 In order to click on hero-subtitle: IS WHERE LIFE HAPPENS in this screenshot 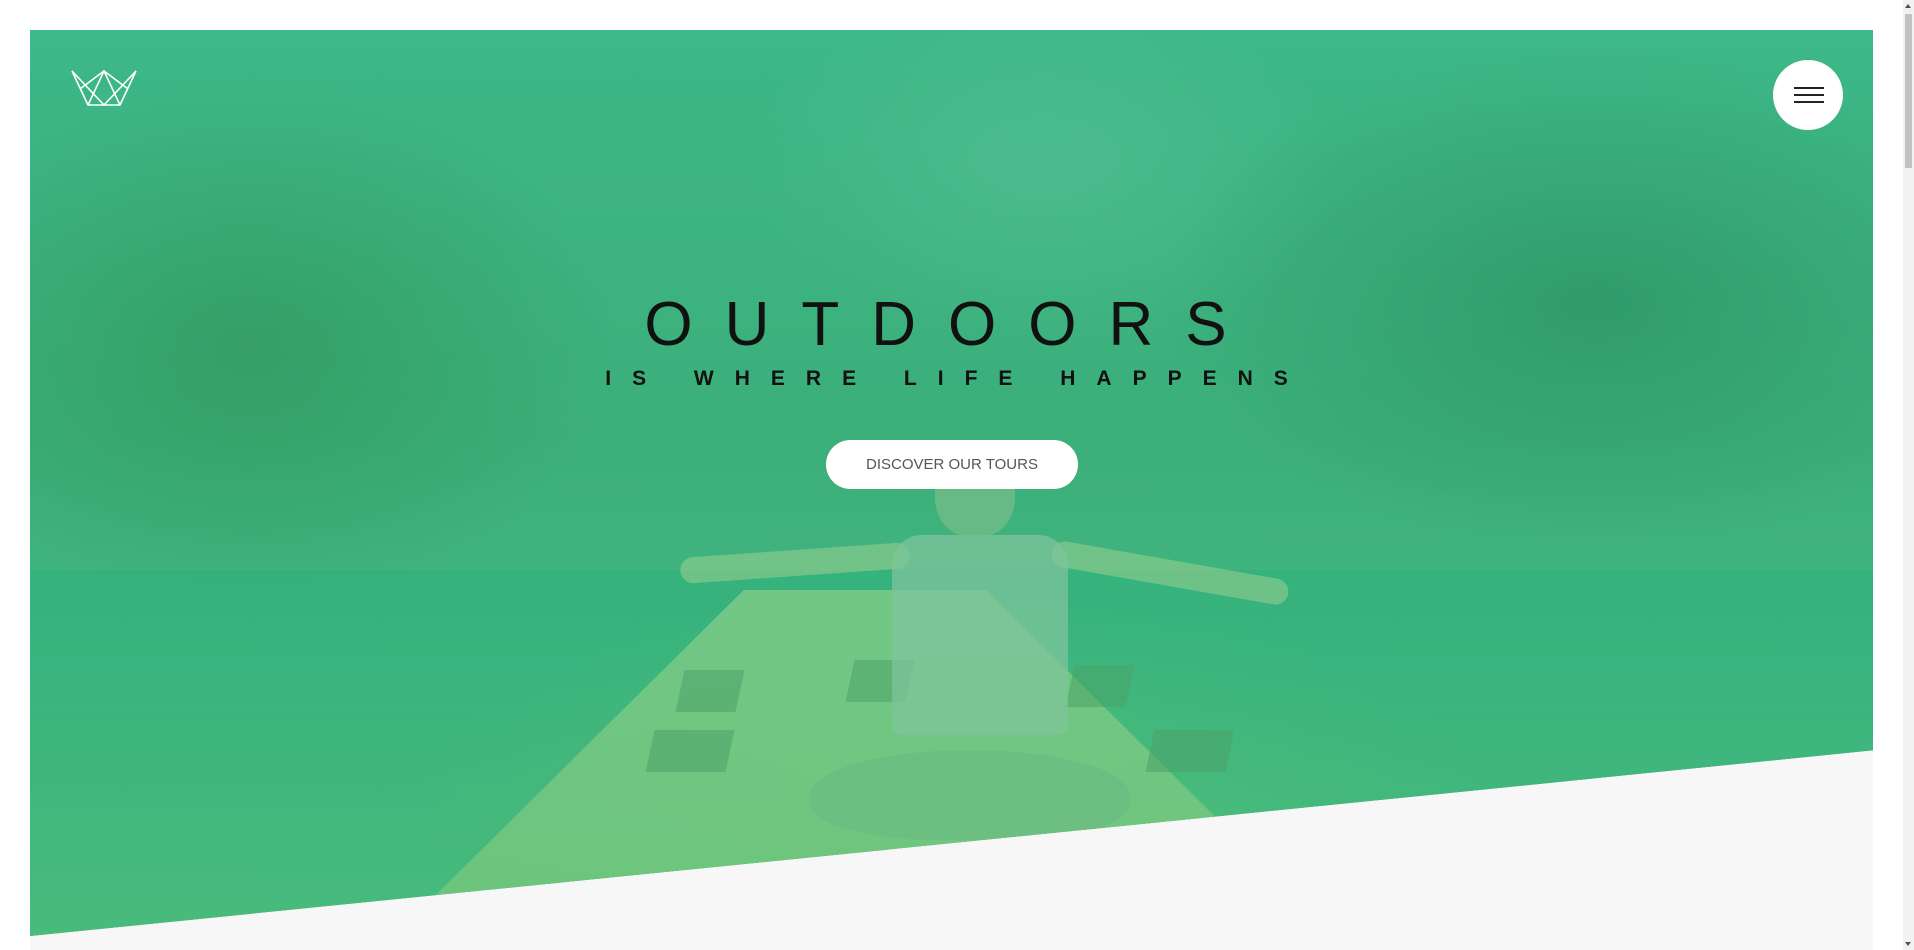, I will do `click(957, 378)`.